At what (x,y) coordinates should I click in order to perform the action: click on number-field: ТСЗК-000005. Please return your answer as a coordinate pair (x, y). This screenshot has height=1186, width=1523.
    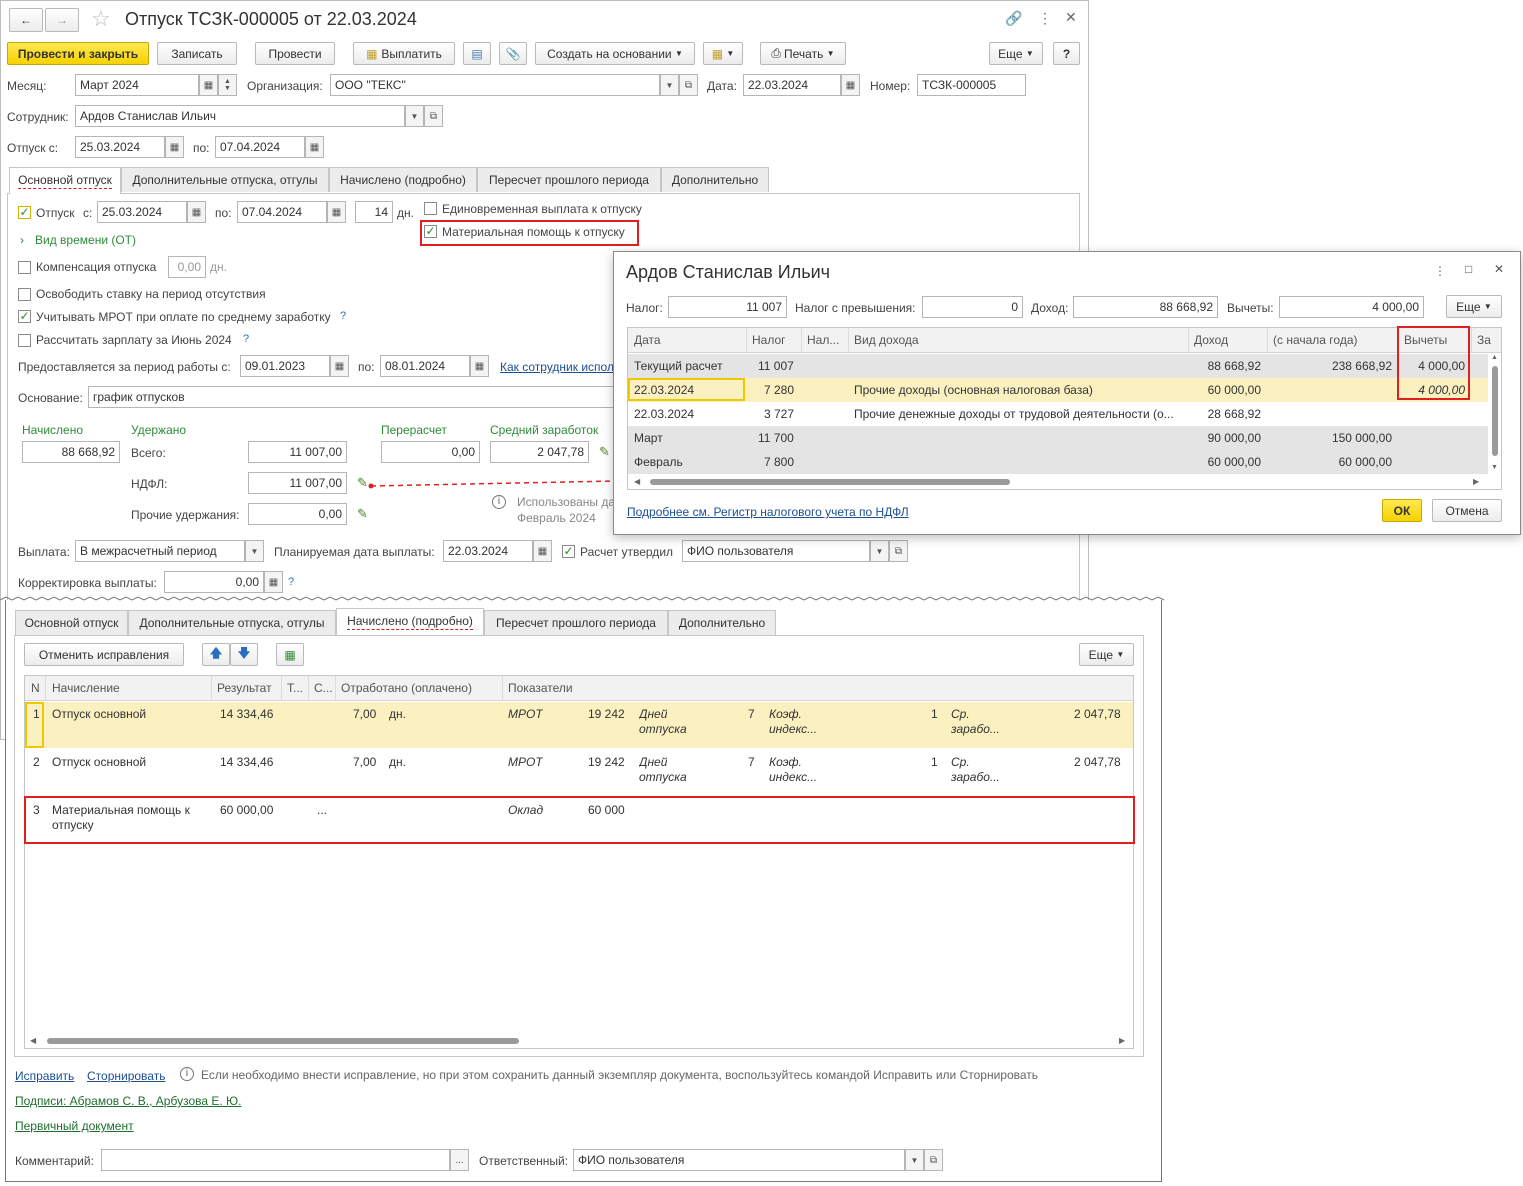
    Looking at the image, I should click on (971, 85).